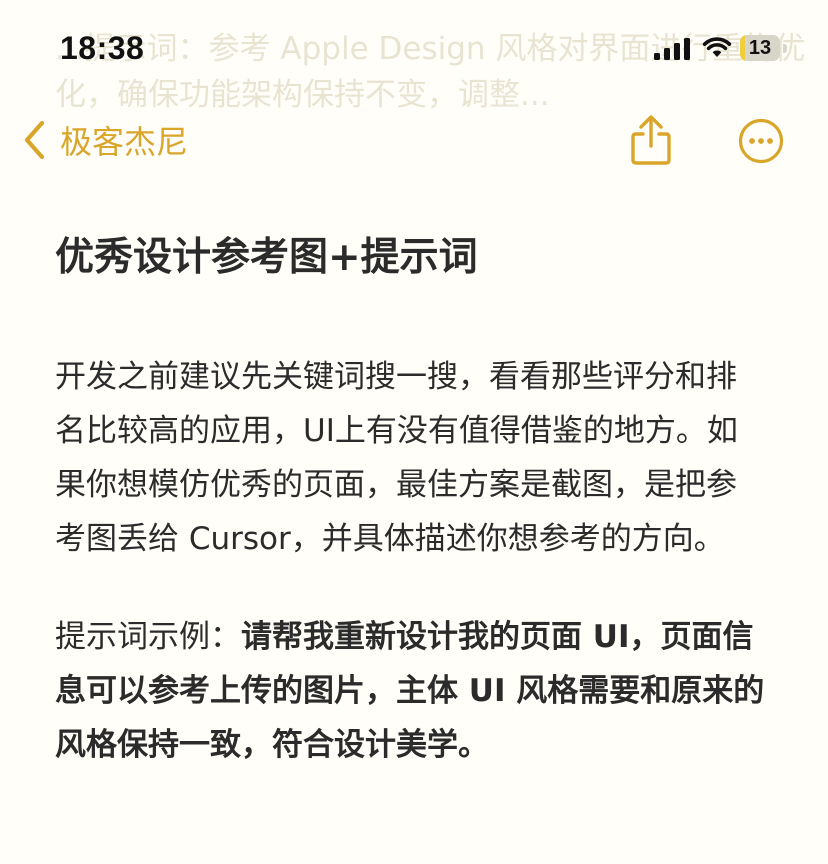 This screenshot has height=864, width=828. I want to click on navigation-bar: 极客杰尼, so click(414, 140).